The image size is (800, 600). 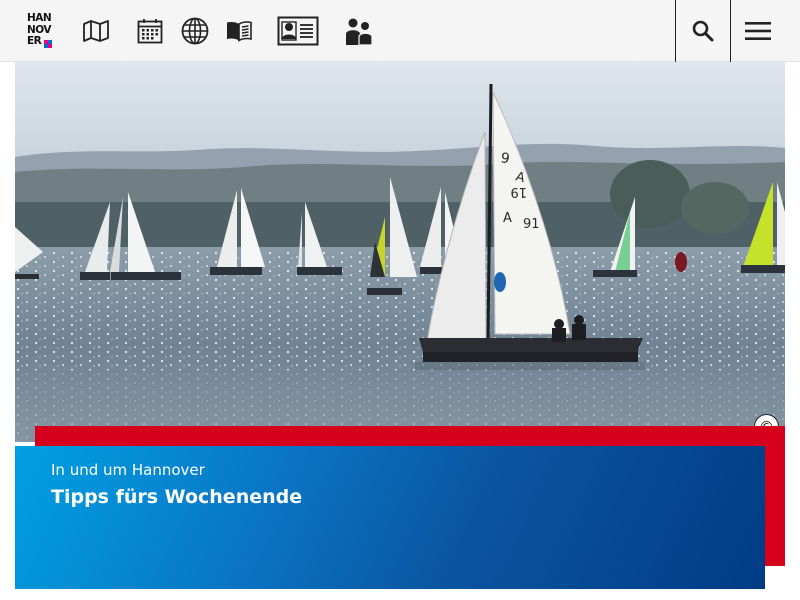 I want to click on logo-mark-icon, so click(x=48, y=44).